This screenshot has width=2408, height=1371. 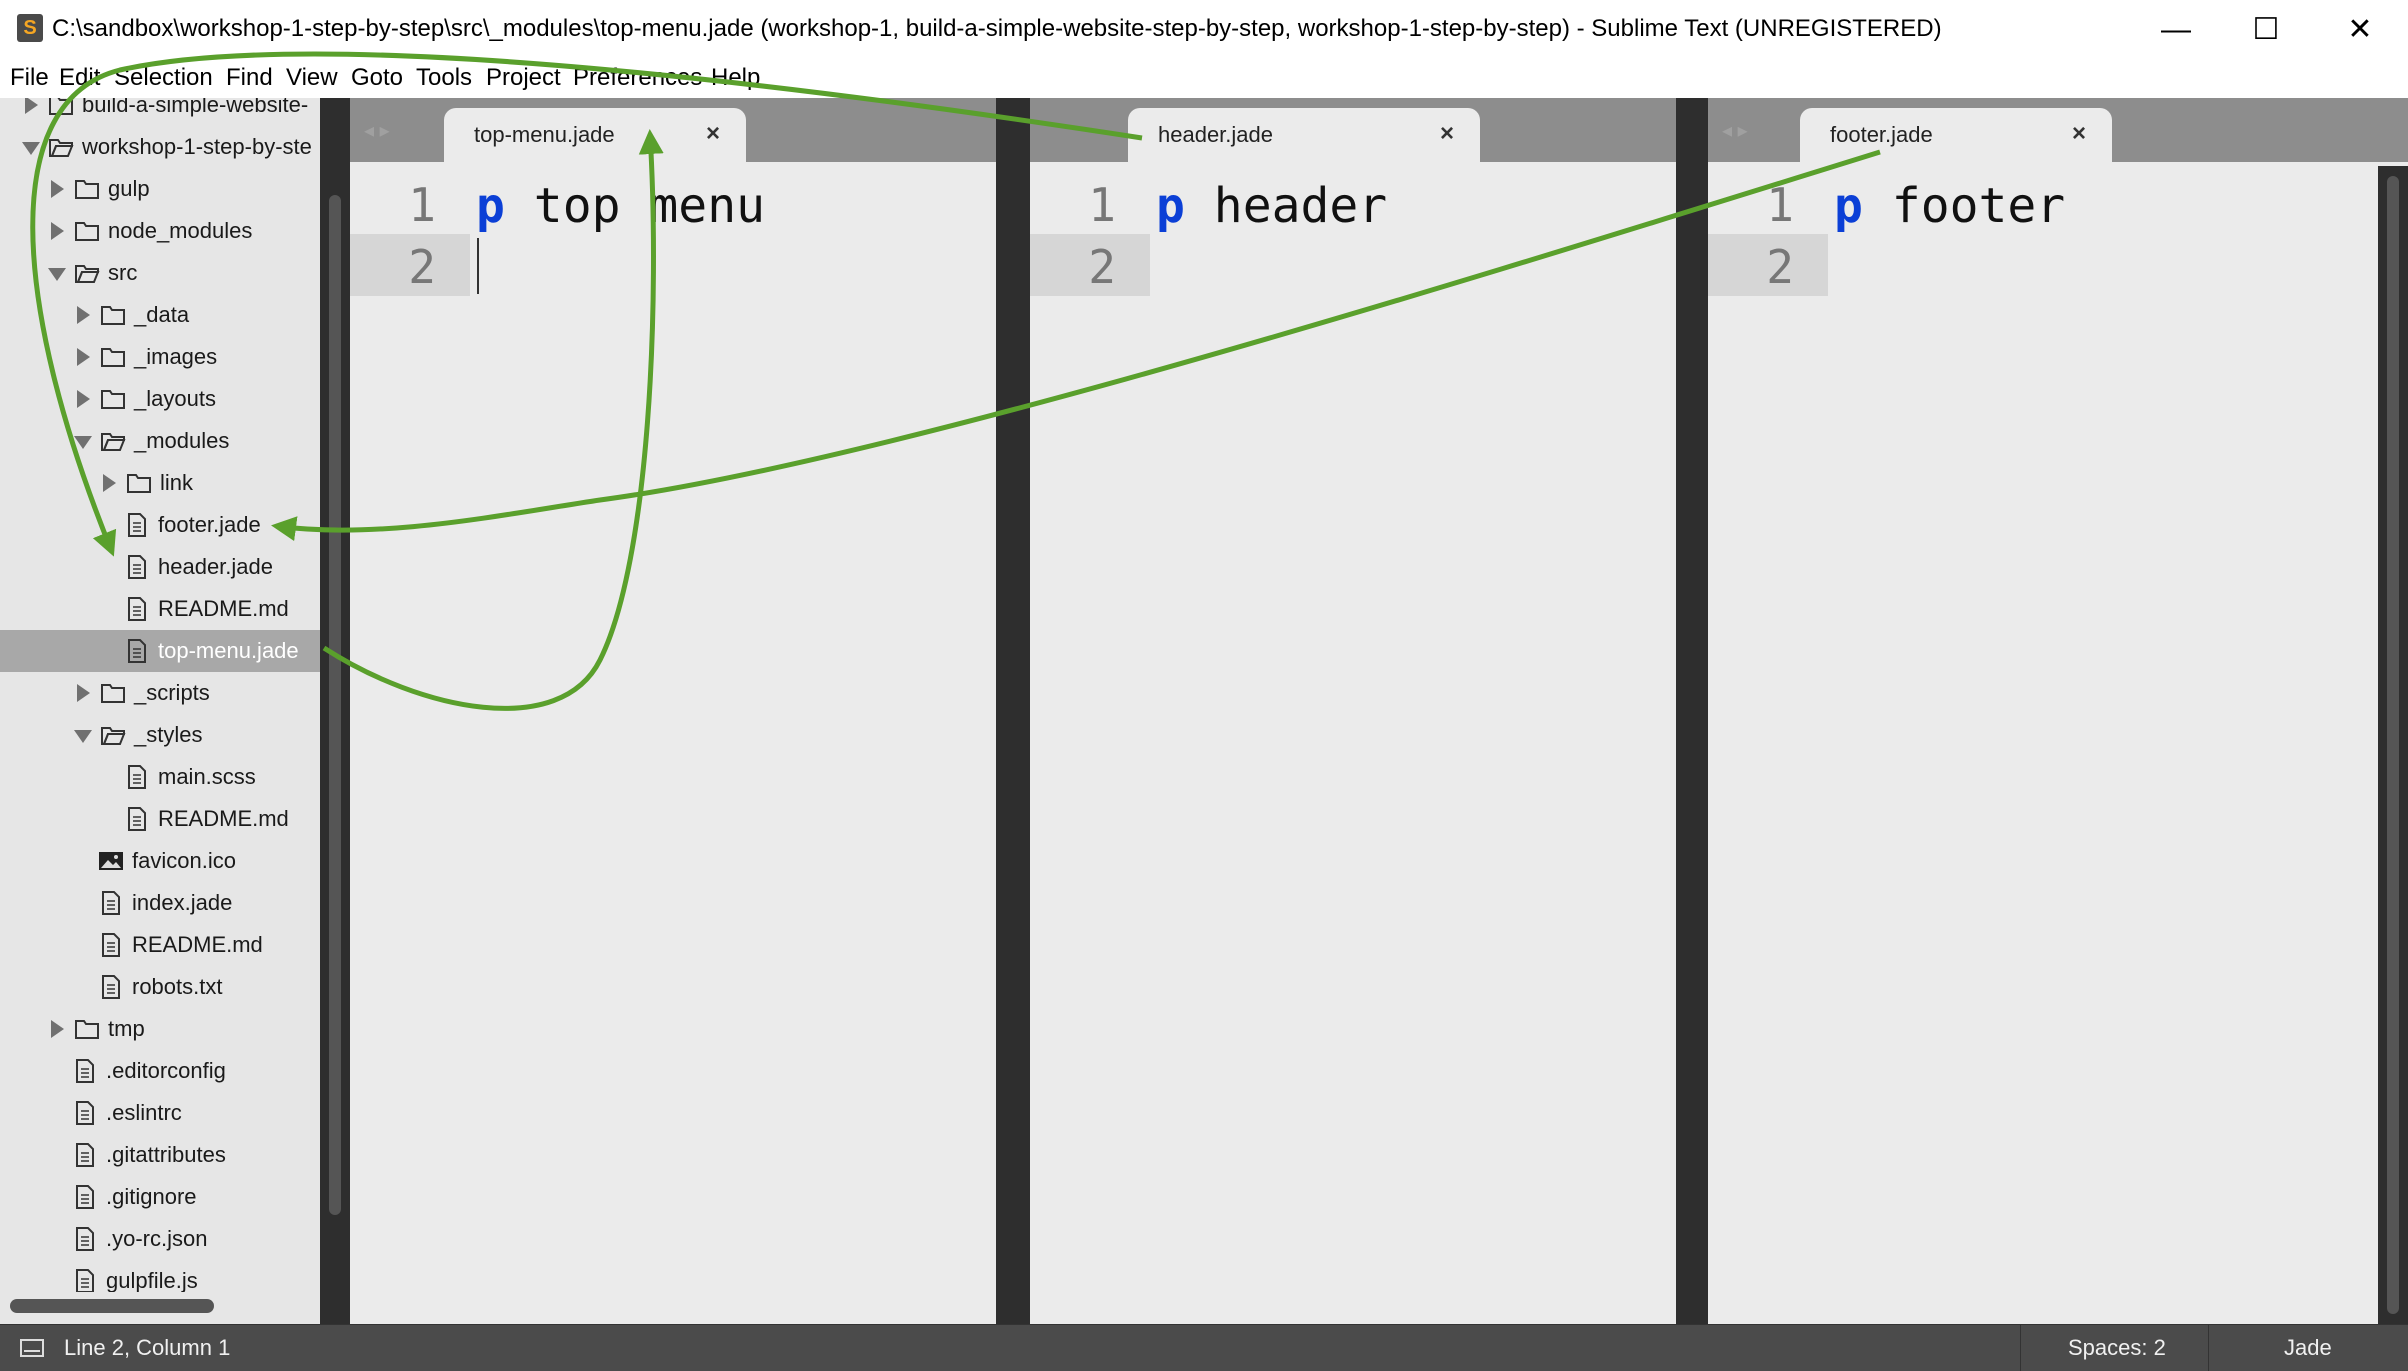 I want to click on sidebar-item-label: header.jade, so click(x=215, y=566).